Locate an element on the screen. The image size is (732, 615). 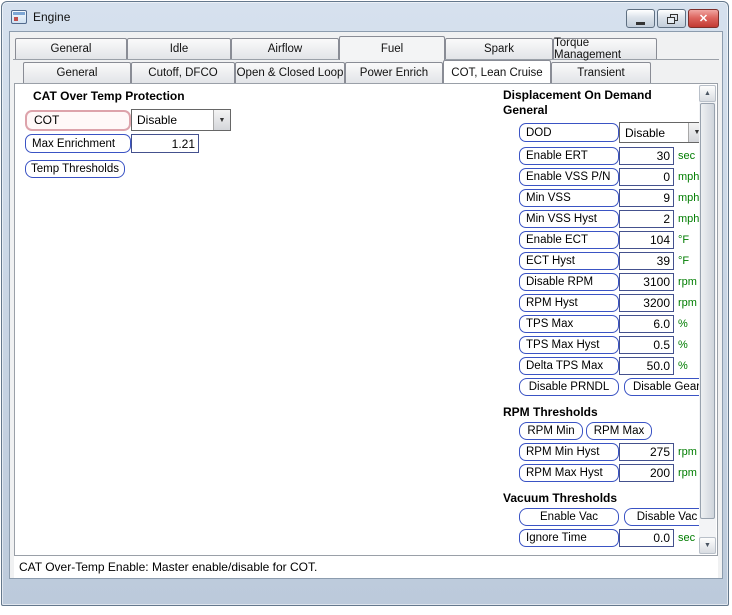
dod-row: DOD Disable ▼ is located at coordinates (617, 132).